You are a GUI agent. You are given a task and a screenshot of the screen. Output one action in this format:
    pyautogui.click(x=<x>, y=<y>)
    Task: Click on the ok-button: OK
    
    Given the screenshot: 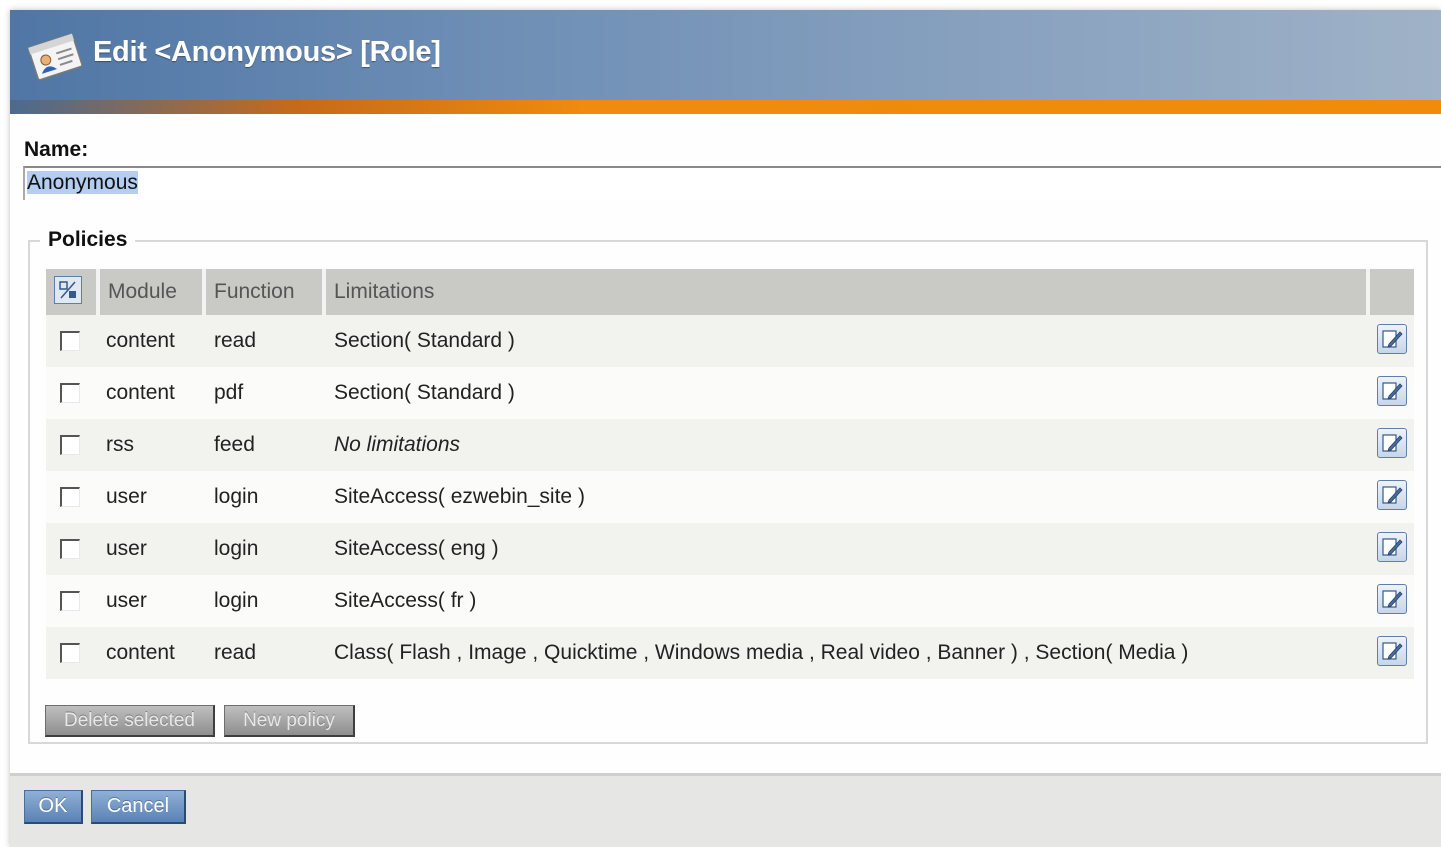 What is the action you would take?
    pyautogui.click(x=53, y=807)
    